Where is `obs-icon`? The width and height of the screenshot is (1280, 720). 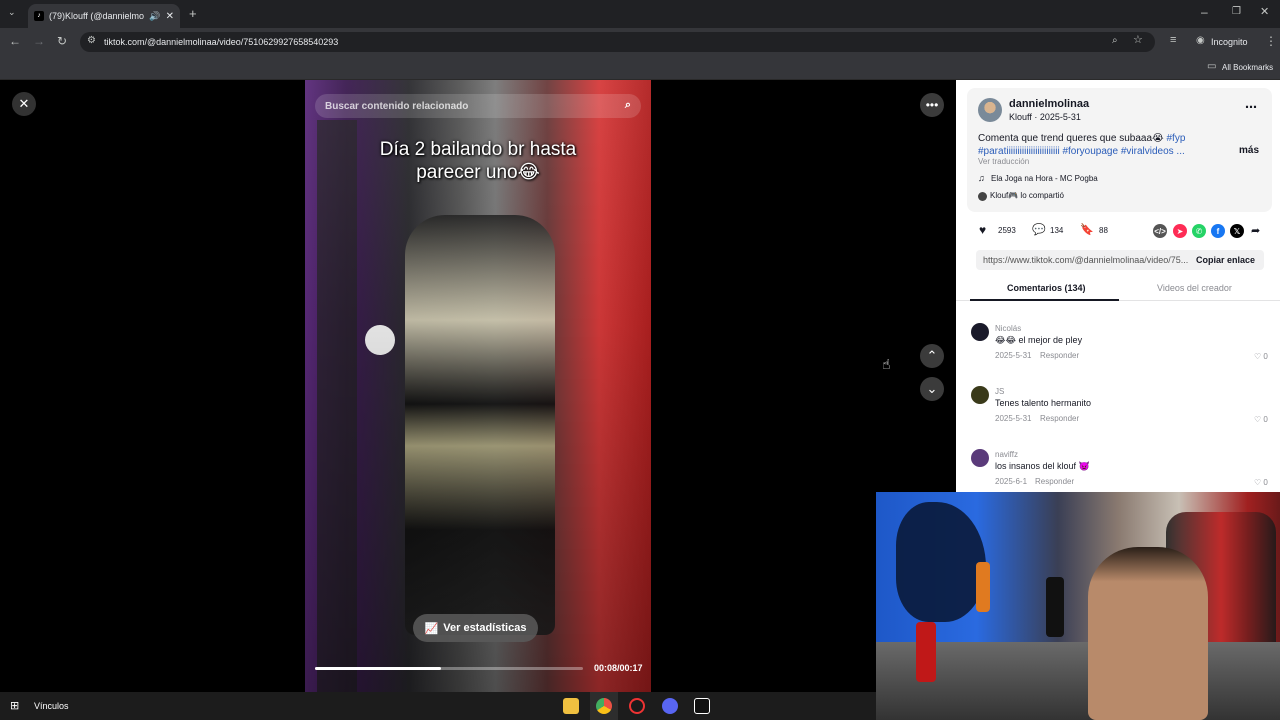
obs-icon is located at coordinates (637, 706).